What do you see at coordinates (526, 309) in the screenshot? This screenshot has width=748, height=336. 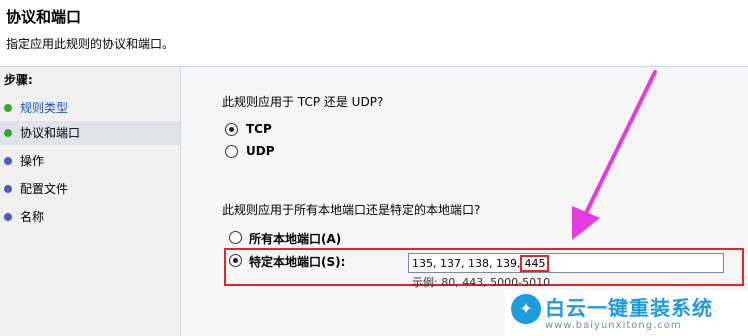 I see `bird-icon: ✦` at bounding box center [526, 309].